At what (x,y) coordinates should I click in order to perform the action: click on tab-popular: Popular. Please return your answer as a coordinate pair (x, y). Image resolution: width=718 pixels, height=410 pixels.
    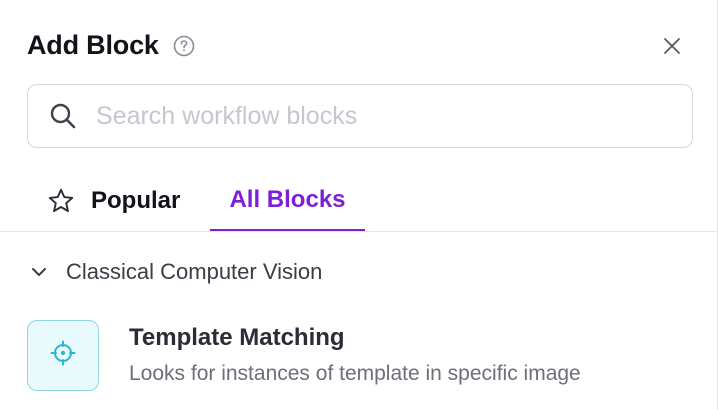
    Looking at the image, I should click on (113, 200).